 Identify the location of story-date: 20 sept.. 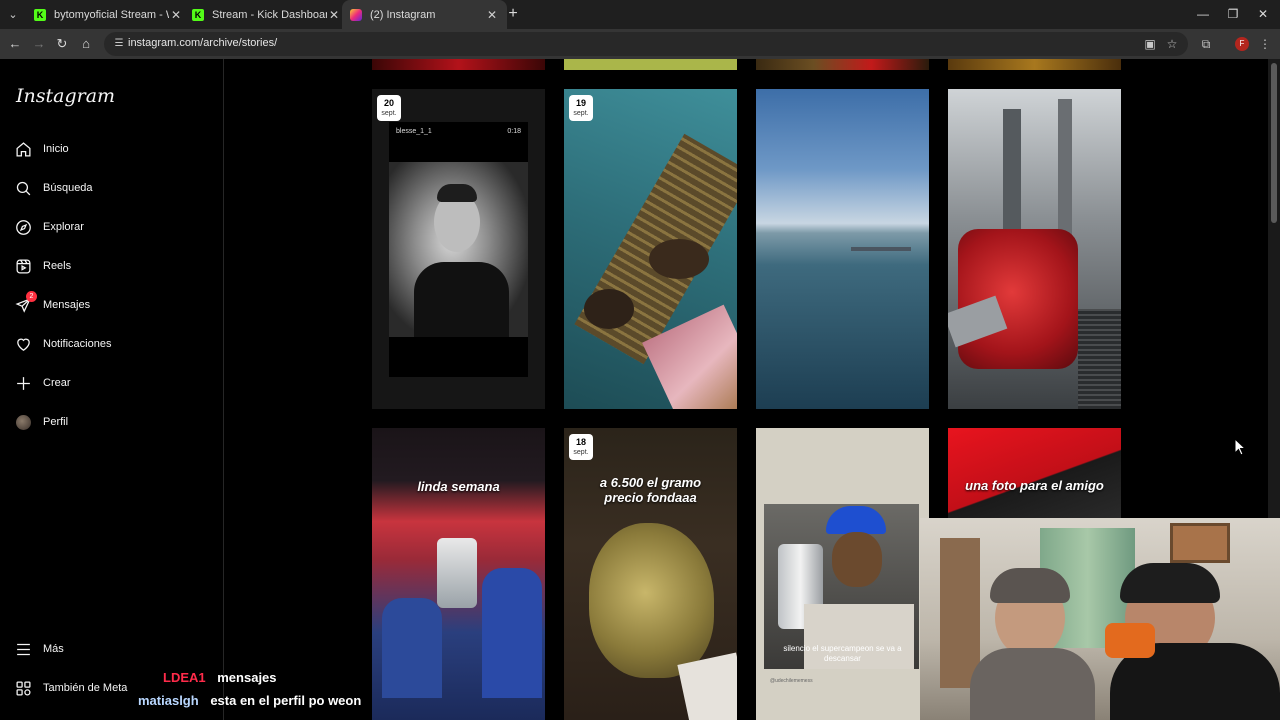
(389, 108).